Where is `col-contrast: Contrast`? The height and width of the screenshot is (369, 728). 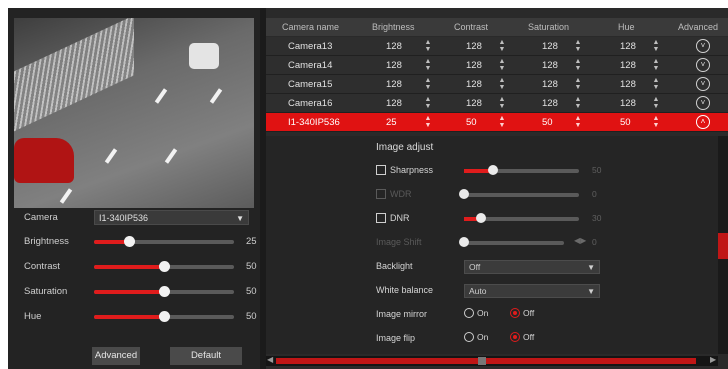
col-contrast: Contrast is located at coordinates (471, 27).